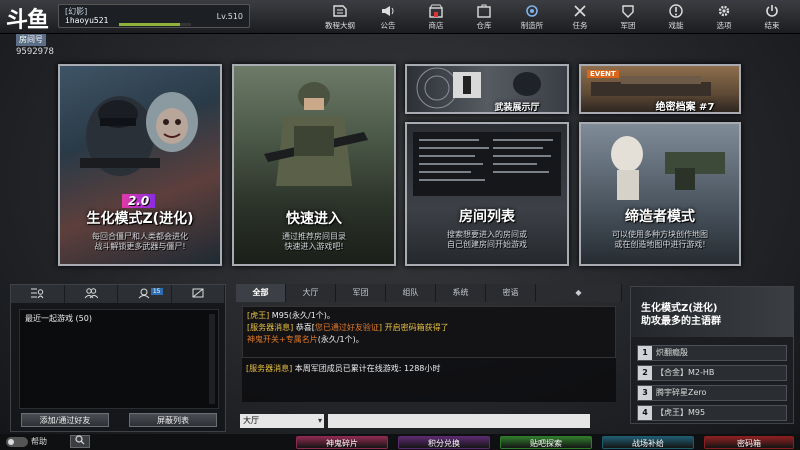 Image resolution: width=800 pixels, height=450 pixels. I want to click on tieba-explore-button: 贴吧探索, so click(546, 442).